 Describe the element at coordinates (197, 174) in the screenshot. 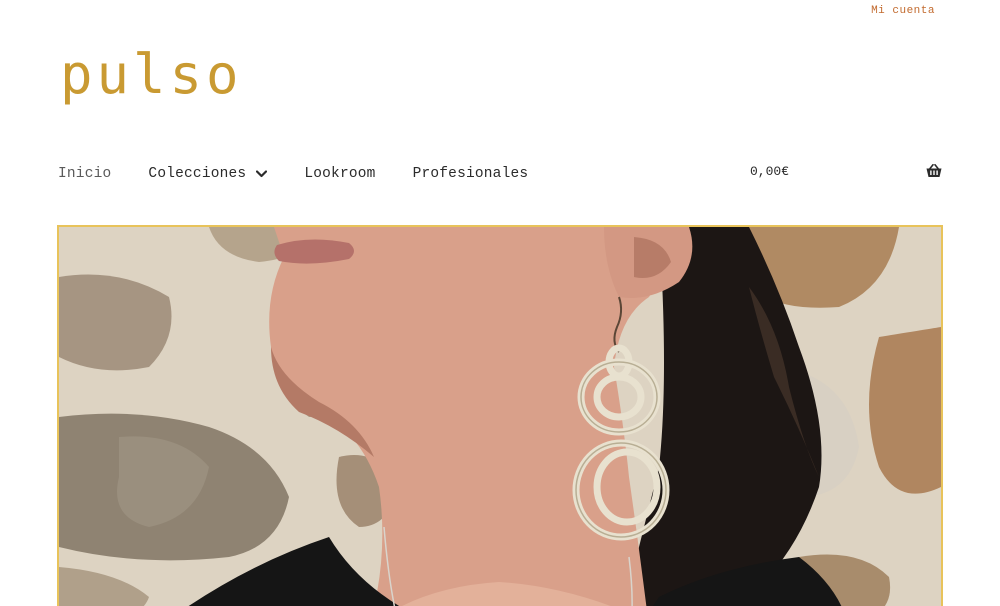

I see `nav-item-label: Colecciones` at that location.